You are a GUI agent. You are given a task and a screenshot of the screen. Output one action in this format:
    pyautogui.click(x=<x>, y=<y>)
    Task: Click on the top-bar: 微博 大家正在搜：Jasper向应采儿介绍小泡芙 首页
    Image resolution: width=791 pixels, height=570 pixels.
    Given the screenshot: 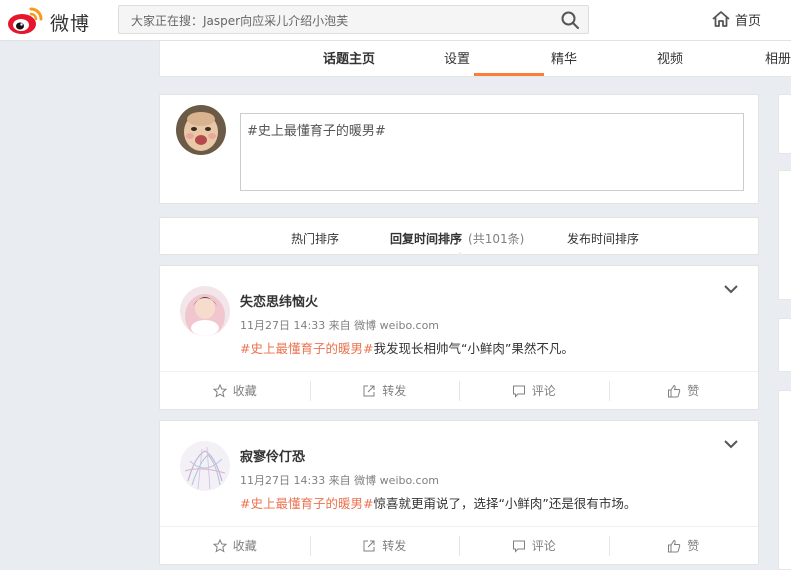 What is the action you would take?
    pyautogui.click(x=395, y=20)
    